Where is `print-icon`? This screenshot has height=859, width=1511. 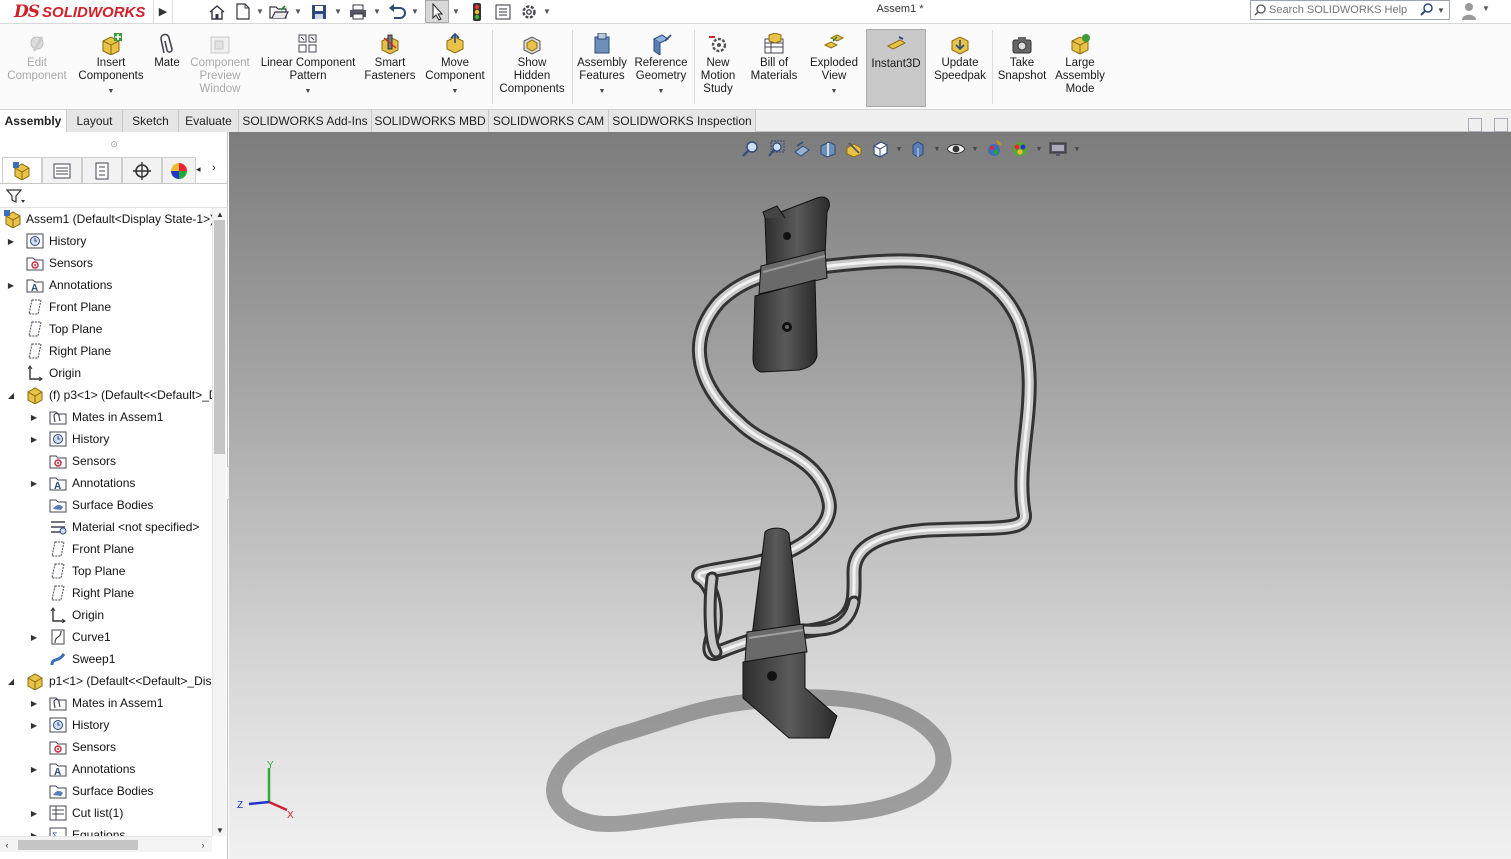 print-icon is located at coordinates (358, 11).